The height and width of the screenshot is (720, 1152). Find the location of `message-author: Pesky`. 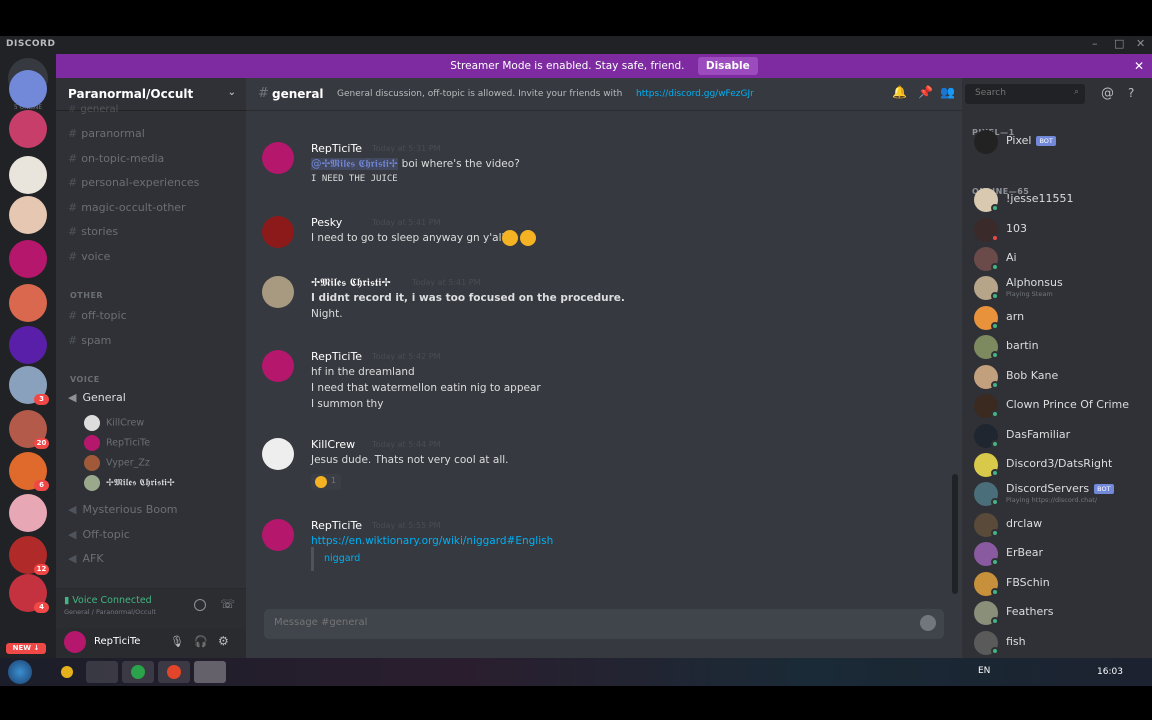

message-author: Pesky is located at coordinates (326, 222).